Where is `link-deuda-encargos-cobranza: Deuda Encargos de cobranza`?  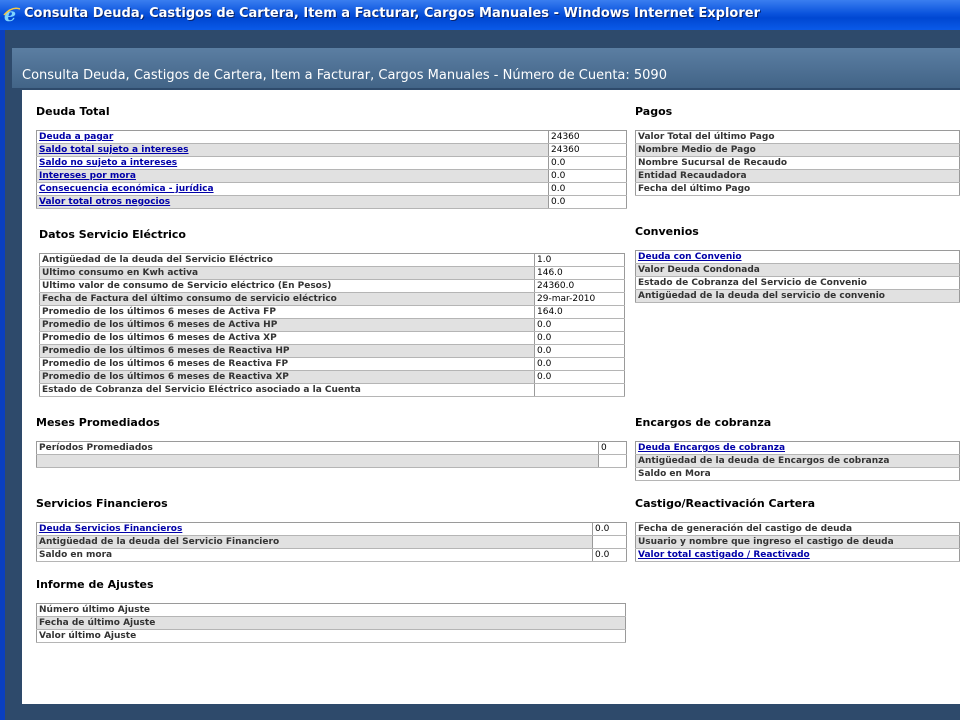 link-deuda-encargos-cobranza: Deuda Encargos de cobranza is located at coordinates (711, 448).